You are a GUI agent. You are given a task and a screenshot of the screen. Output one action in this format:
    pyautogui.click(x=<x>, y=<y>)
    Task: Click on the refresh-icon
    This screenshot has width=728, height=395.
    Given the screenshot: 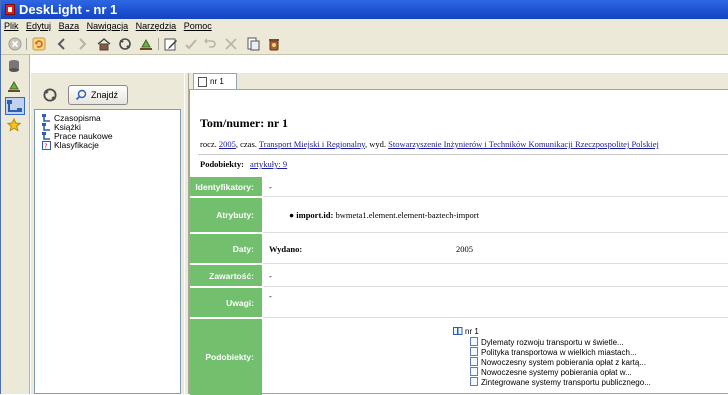 What is the action you would take?
    pyautogui.click(x=39, y=44)
    